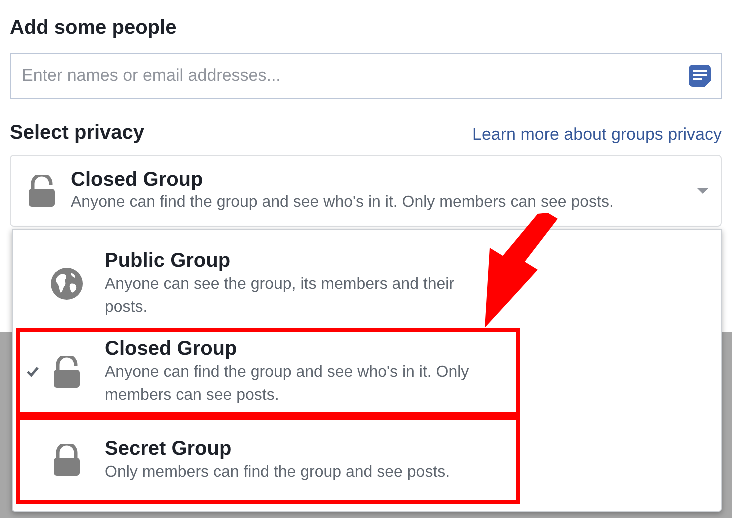 The image size is (732, 518). I want to click on privacy-select: Closed Group Anyone can find the group and see who's in it. Only members can see posts., so click(366, 191).